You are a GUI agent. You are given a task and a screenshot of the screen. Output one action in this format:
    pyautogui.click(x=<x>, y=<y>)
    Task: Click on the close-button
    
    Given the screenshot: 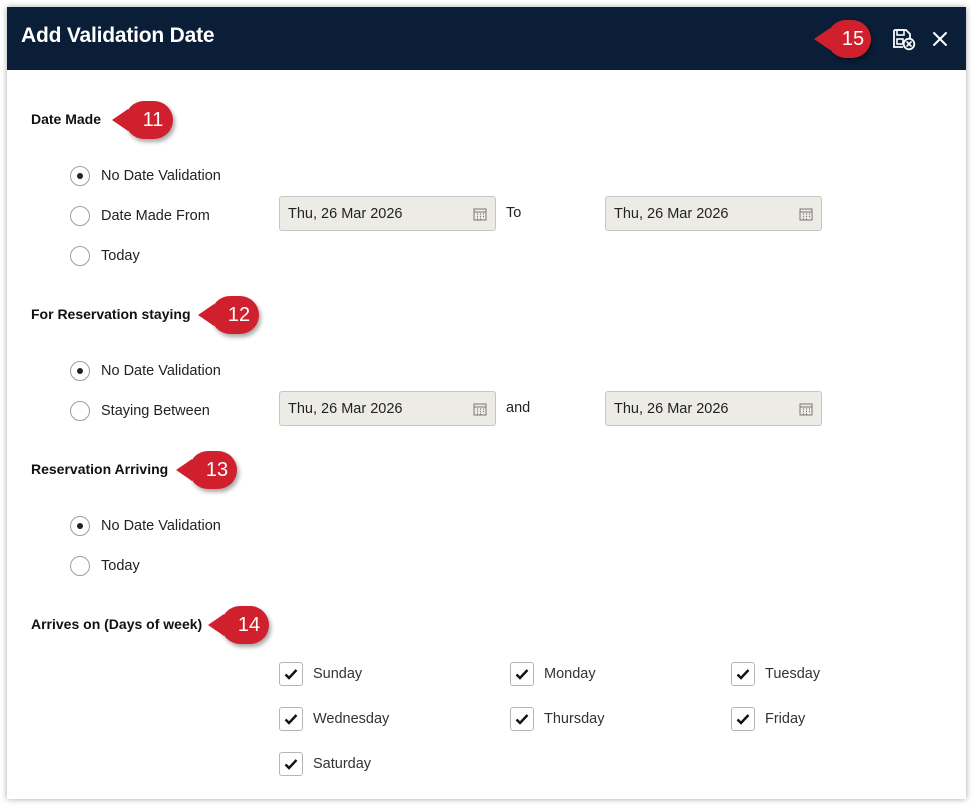 What is the action you would take?
    pyautogui.click(x=940, y=39)
    